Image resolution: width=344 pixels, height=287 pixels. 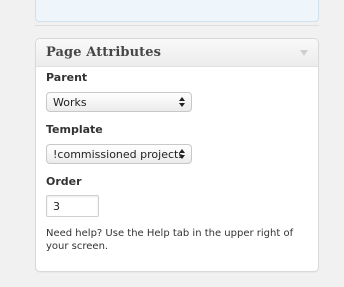 What do you see at coordinates (70, 102) in the screenshot?
I see `parent-select-value: Works` at bounding box center [70, 102].